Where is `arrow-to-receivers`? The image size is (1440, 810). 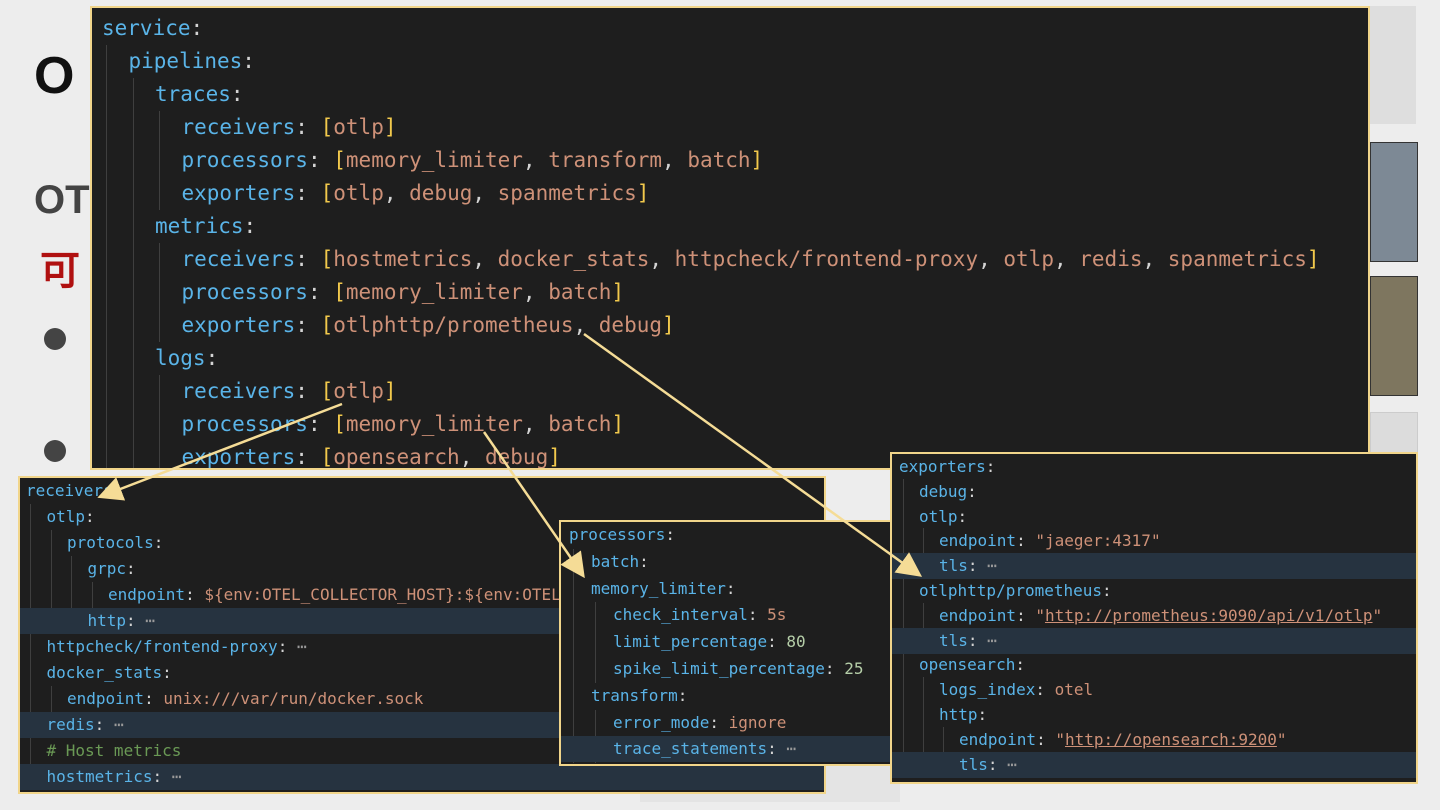
arrow-to-receivers is located at coordinates (220, 451).